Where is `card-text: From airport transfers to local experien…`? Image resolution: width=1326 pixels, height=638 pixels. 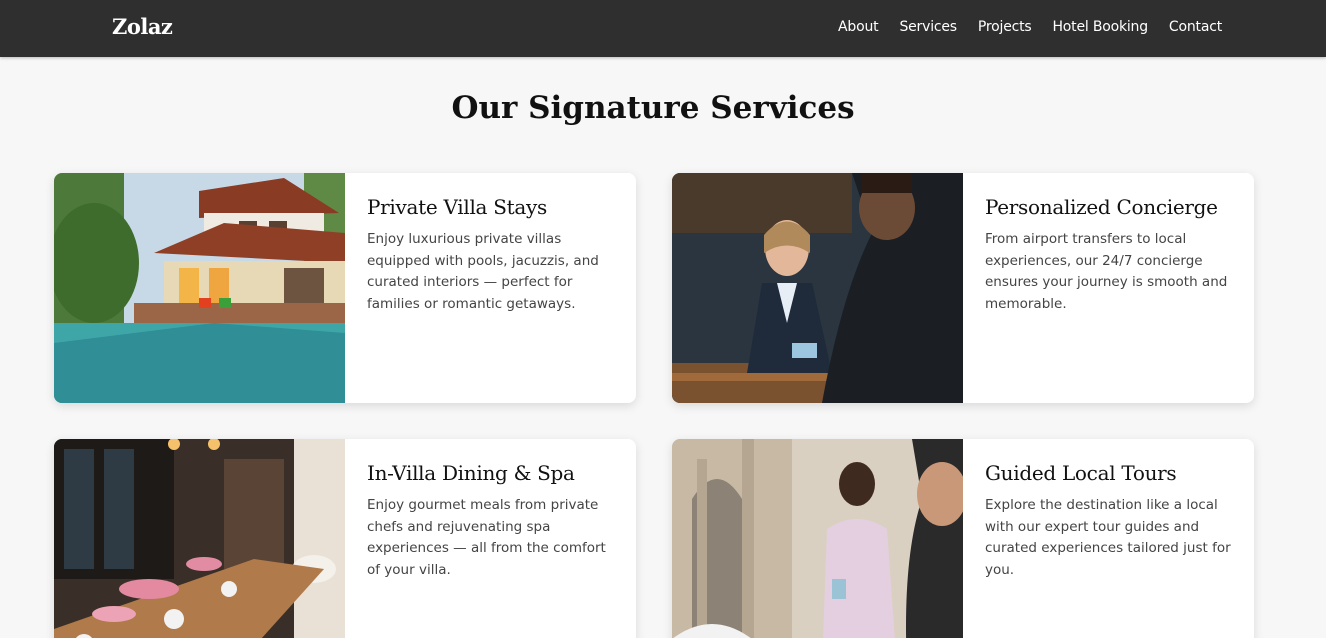
card-text: From airport transfers to local experien… is located at coordinates (1106, 271).